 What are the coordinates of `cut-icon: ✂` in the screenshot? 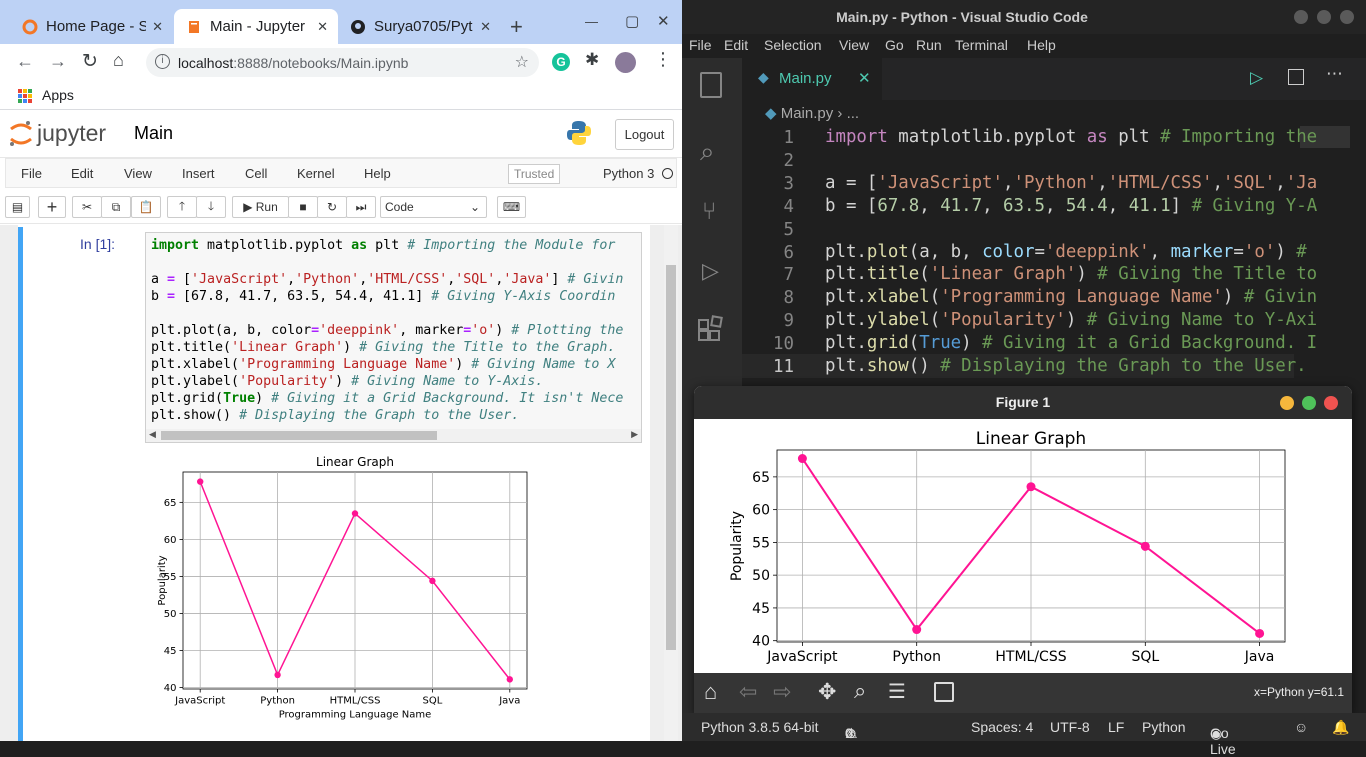 It's located at (87, 207).